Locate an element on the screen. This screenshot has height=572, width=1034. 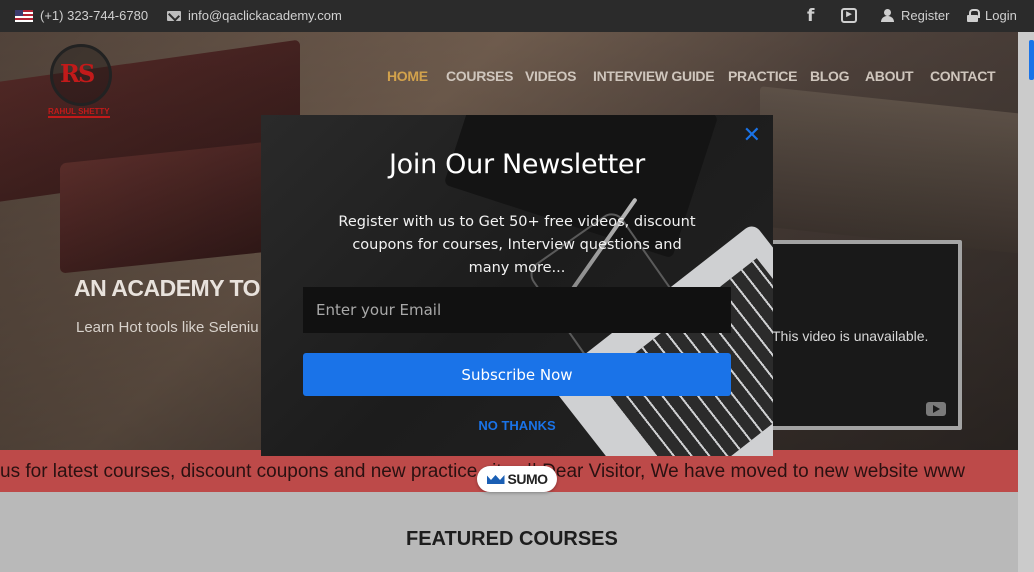
logo-monogram: RS is located at coordinates (77, 73).